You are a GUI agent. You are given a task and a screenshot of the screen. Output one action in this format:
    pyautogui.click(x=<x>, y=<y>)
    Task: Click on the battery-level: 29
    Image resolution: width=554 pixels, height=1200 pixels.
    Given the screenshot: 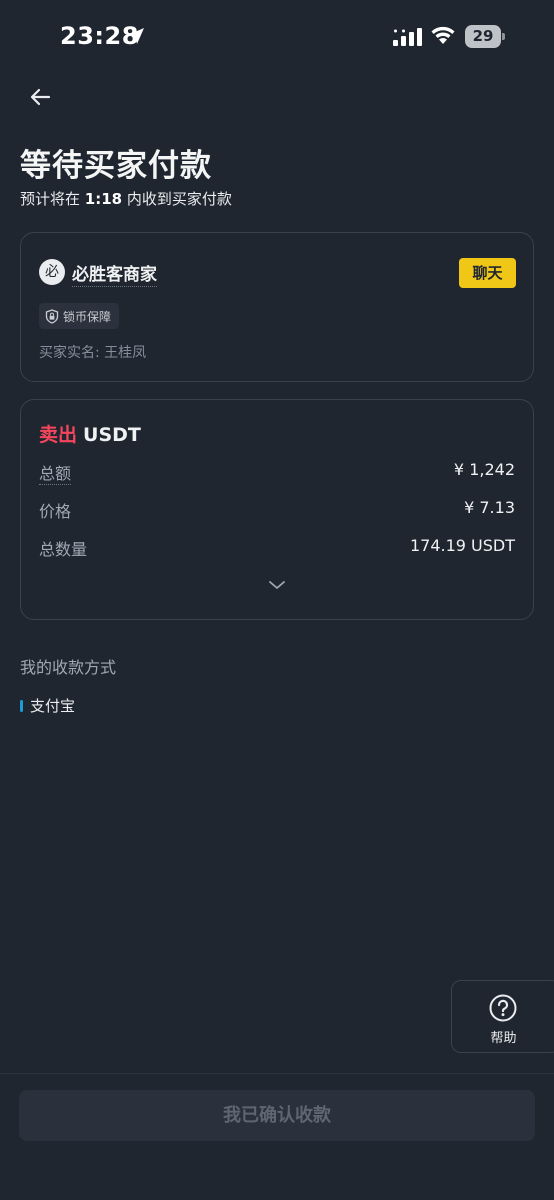 What is the action you would take?
    pyautogui.click(x=483, y=36)
    